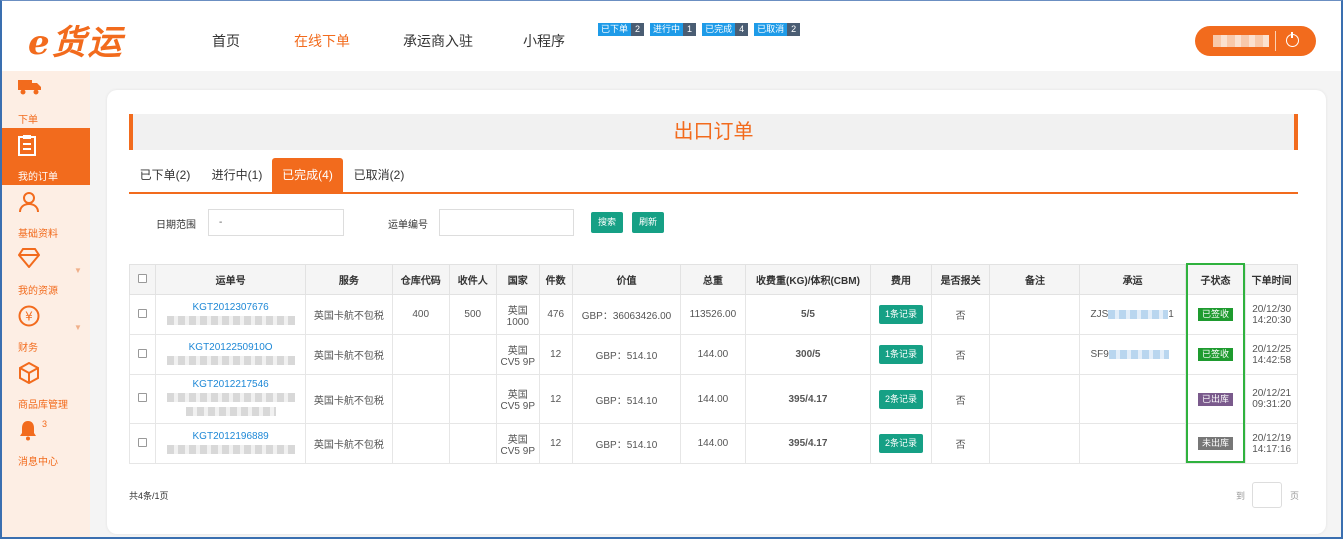  Describe the element at coordinates (46, 213) in the screenshot. I see `sidebar-item-basic-info: 基础资料` at that location.